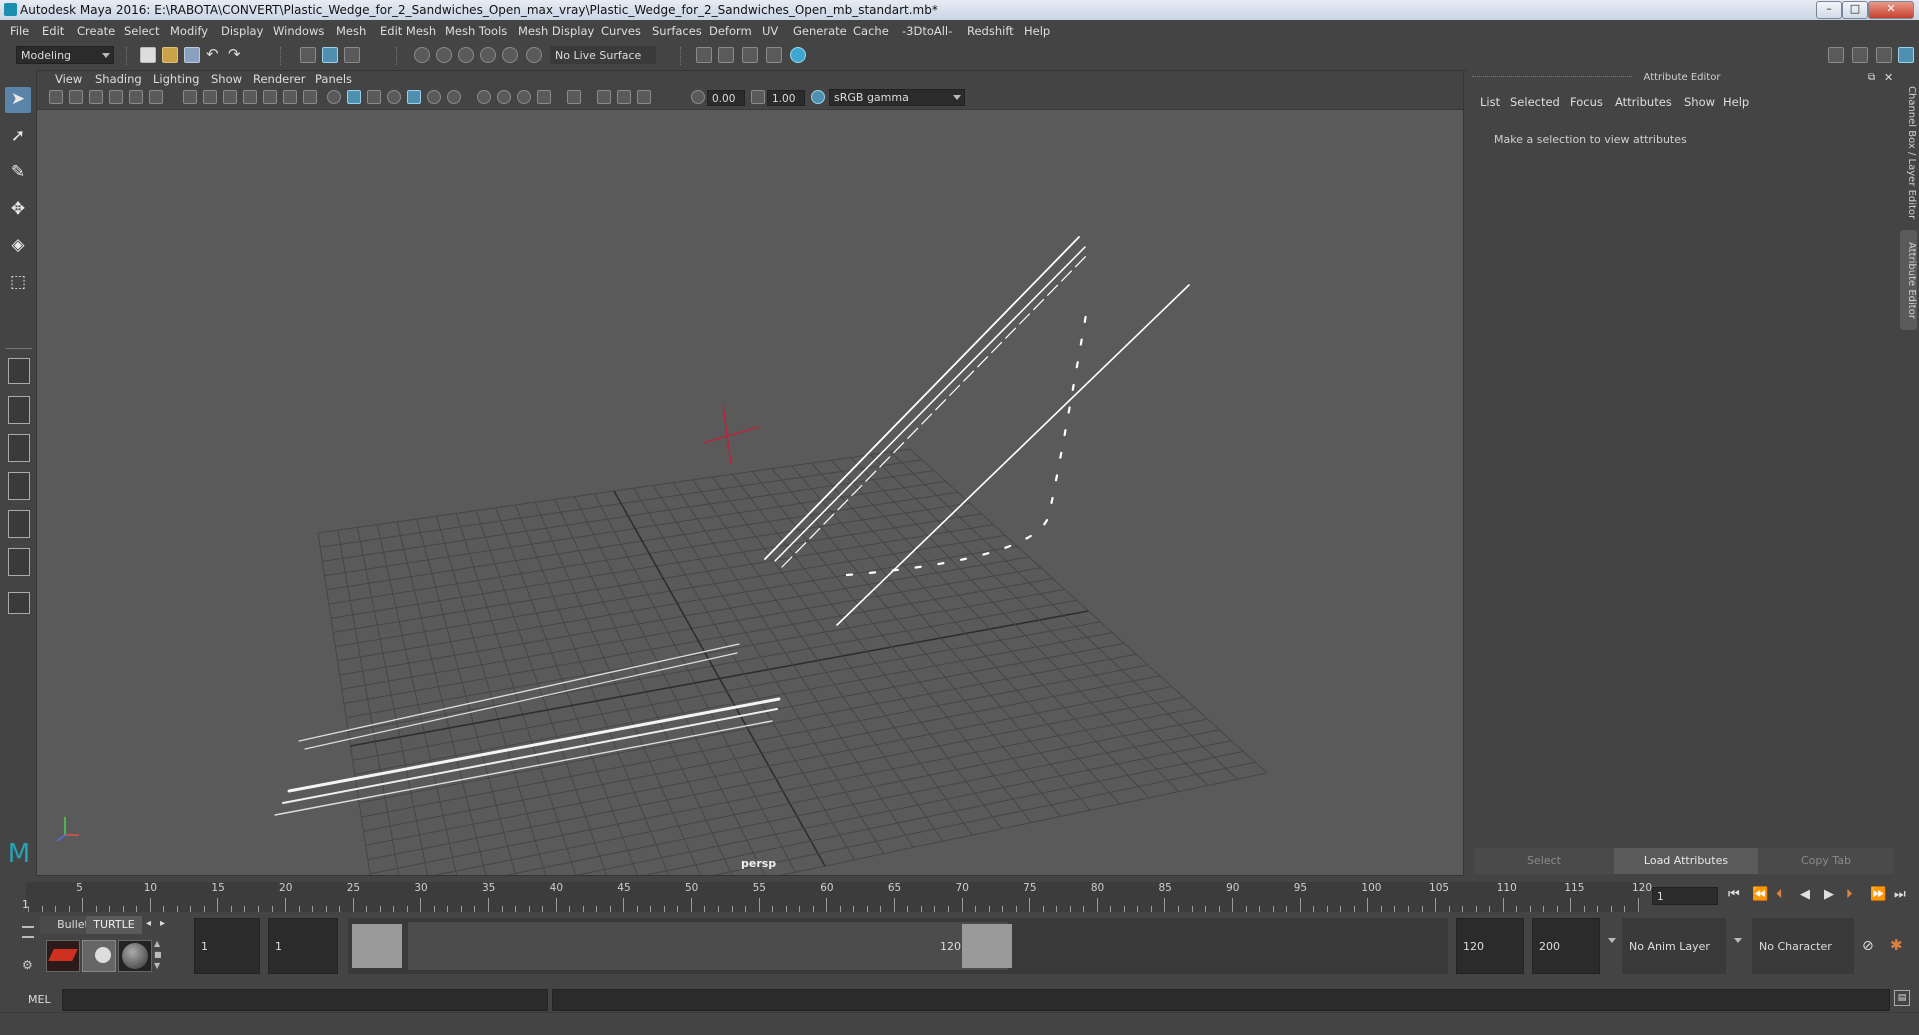 The height and width of the screenshot is (1035, 1919). Describe the element at coordinates (352, 55) in the screenshot. I see `select-by-component-icon` at that location.